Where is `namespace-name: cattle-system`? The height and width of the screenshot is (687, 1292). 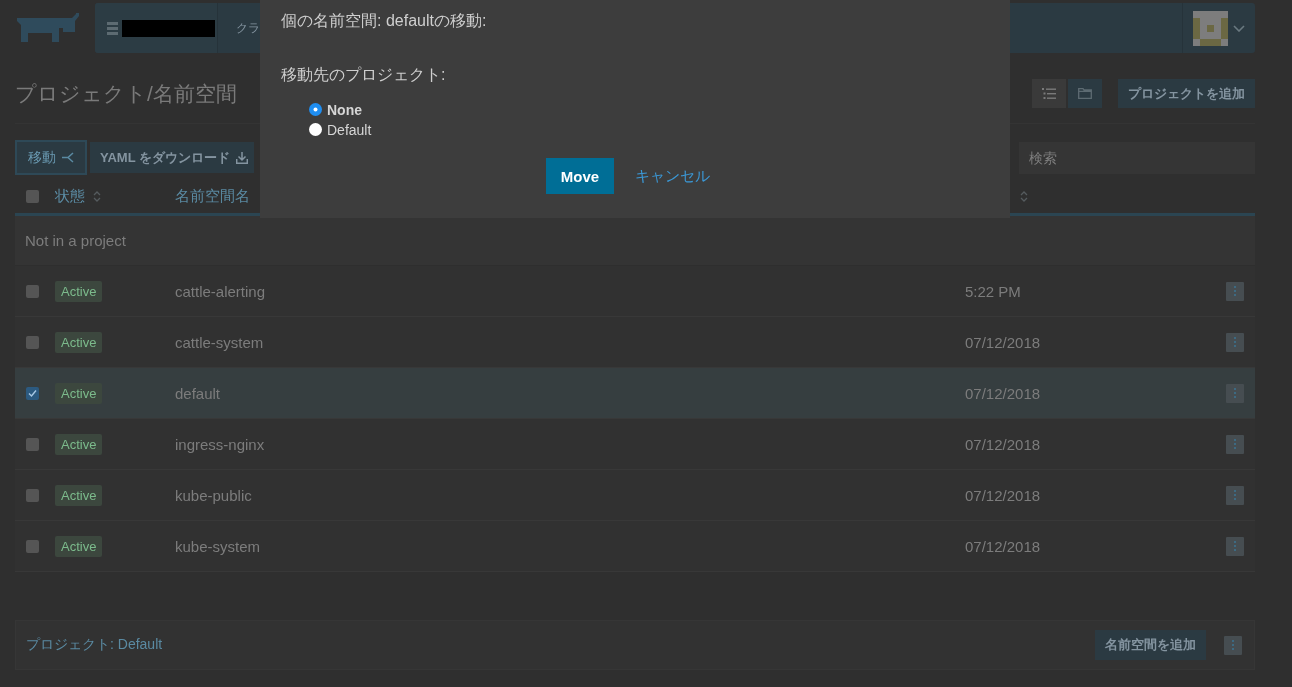 namespace-name: cattle-system is located at coordinates (219, 342).